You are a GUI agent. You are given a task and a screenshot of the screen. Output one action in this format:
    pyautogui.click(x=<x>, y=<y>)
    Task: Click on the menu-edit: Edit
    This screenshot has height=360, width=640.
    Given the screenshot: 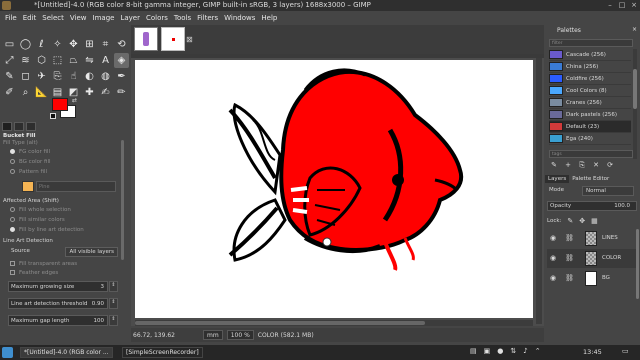 What is the action you would take?
    pyautogui.click(x=30, y=18)
    